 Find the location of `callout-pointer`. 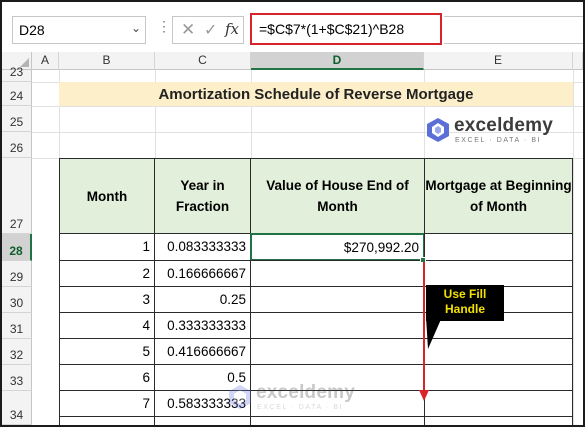

callout-pointer is located at coordinates (434, 333).